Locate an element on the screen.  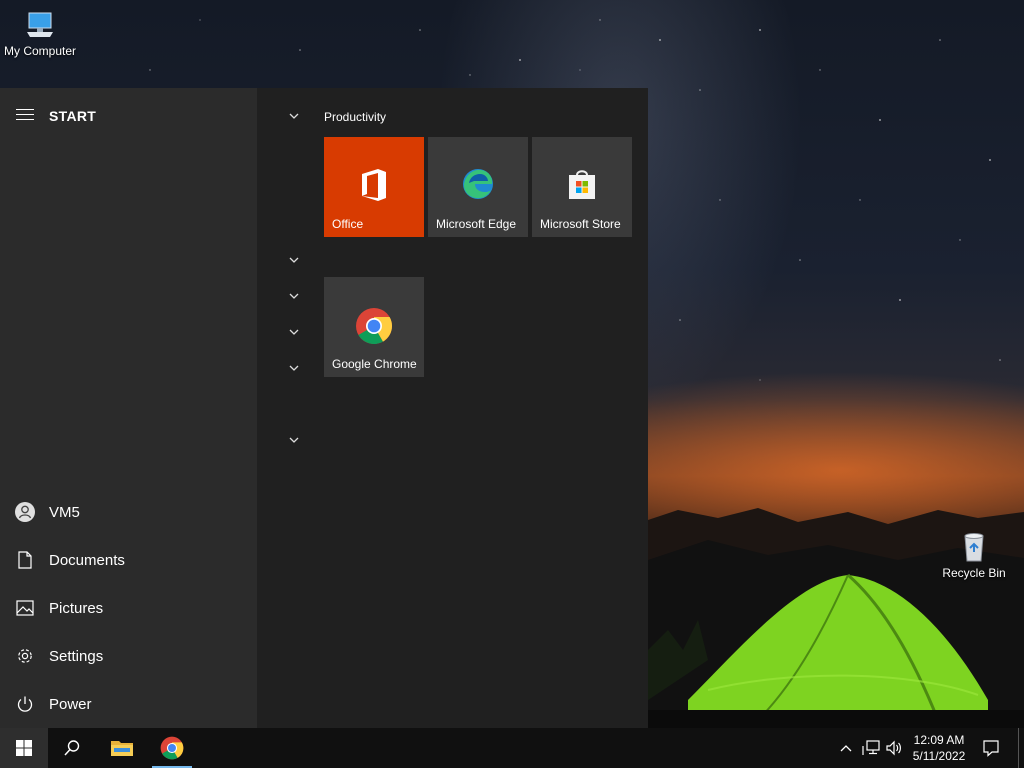
chevron-up-icon is located at coordinates (846, 748).